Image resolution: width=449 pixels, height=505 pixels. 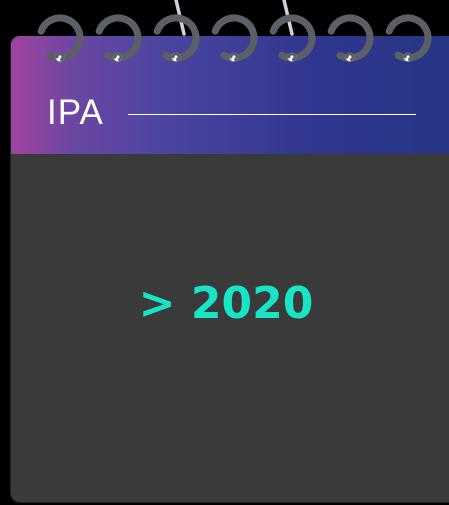 I want to click on spiral-binding, so click(x=234, y=31).